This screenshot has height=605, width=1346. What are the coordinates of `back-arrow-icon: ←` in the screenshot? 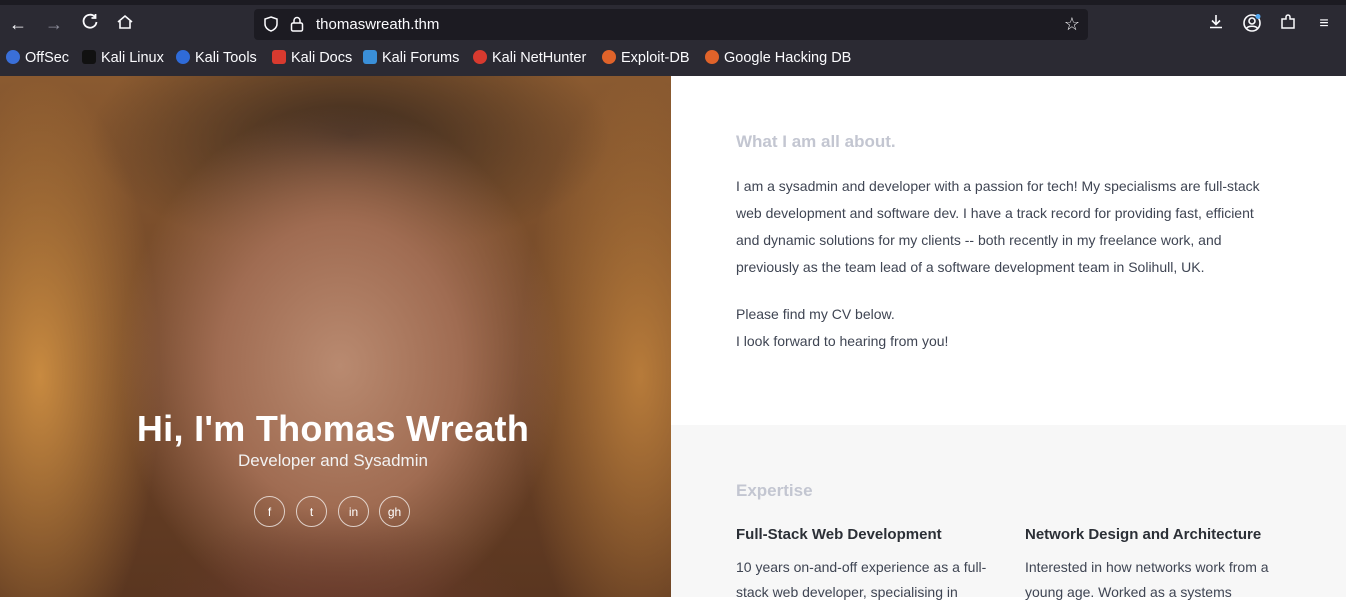 It's located at (18, 24).